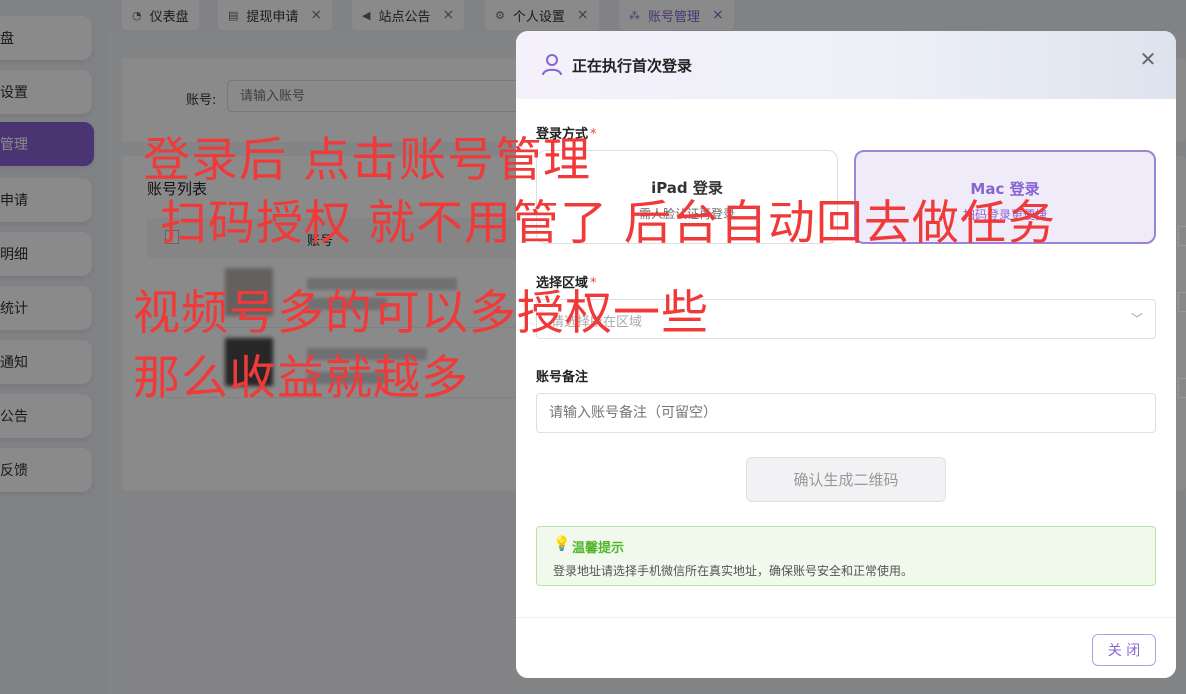 The width and height of the screenshot is (1186, 694). I want to click on close-button: 关 闭, so click(1124, 650).